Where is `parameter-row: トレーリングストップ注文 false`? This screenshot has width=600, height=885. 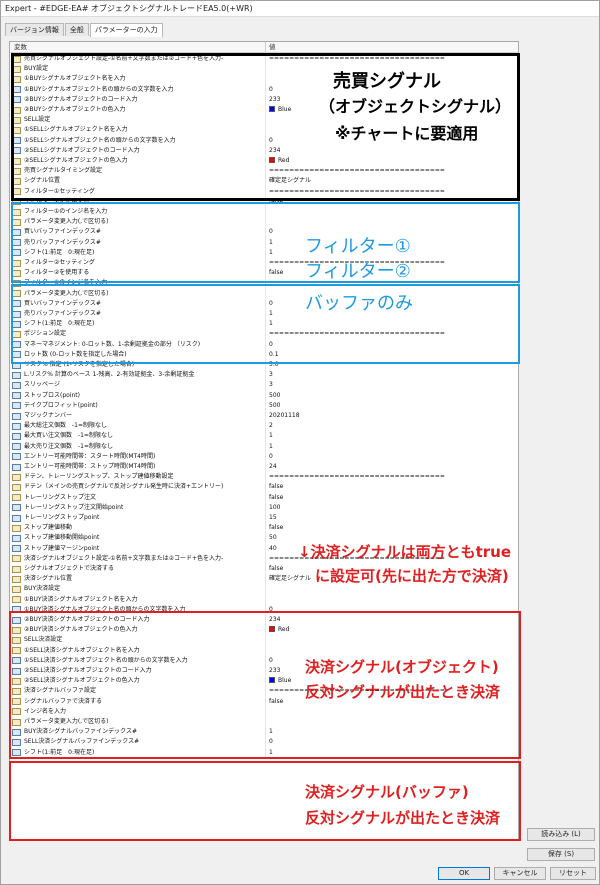
parameter-row: トレーリングストップ注文 false is located at coordinates (264, 497).